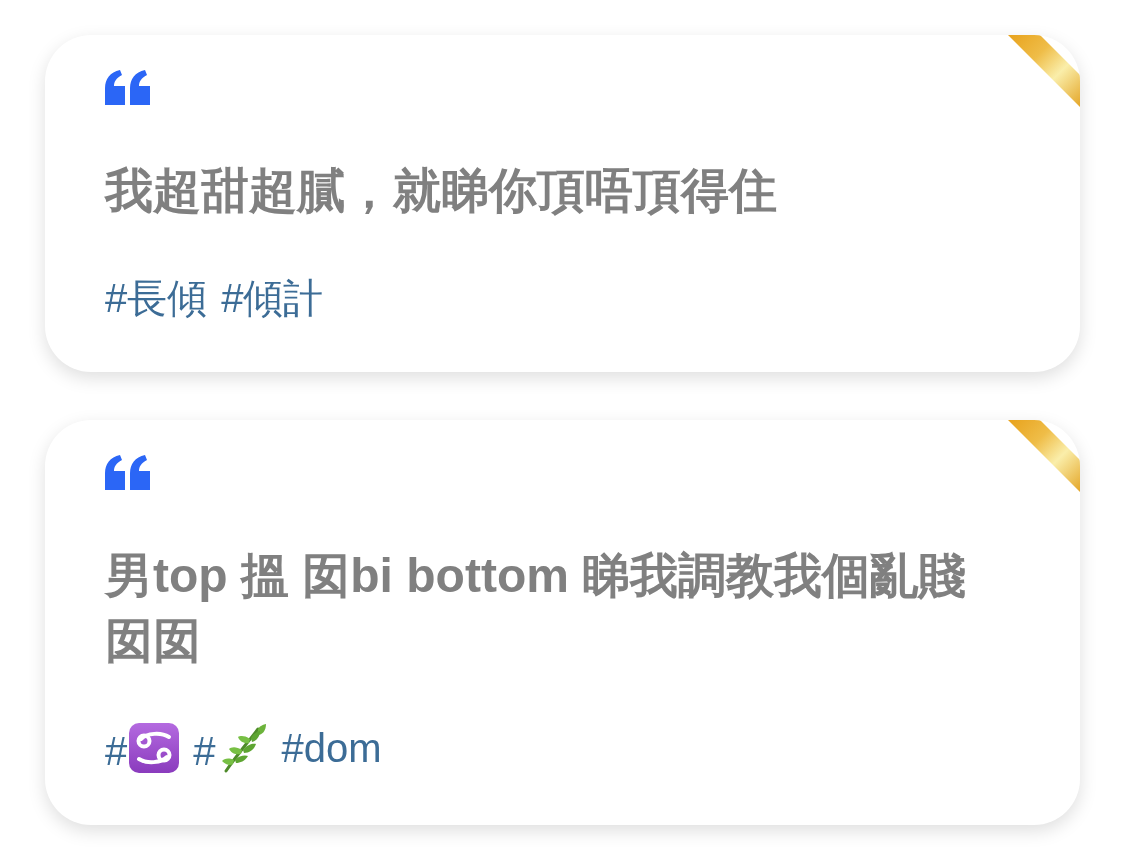 This screenshot has width=1125, height=863. I want to click on hashtag-link: #dom, so click(331, 749).